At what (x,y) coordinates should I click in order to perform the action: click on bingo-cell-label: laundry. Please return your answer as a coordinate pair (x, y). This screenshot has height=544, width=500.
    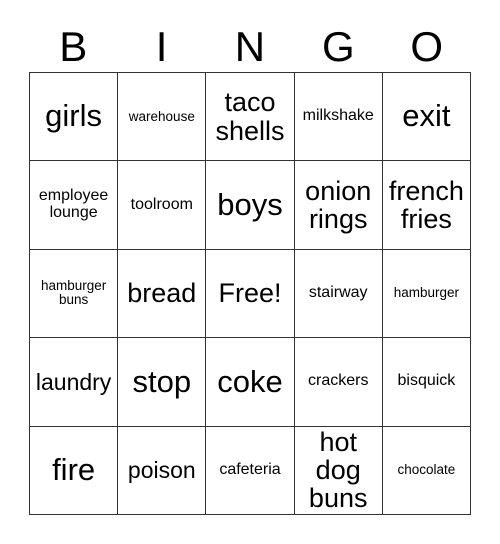
    Looking at the image, I should click on (73, 381).